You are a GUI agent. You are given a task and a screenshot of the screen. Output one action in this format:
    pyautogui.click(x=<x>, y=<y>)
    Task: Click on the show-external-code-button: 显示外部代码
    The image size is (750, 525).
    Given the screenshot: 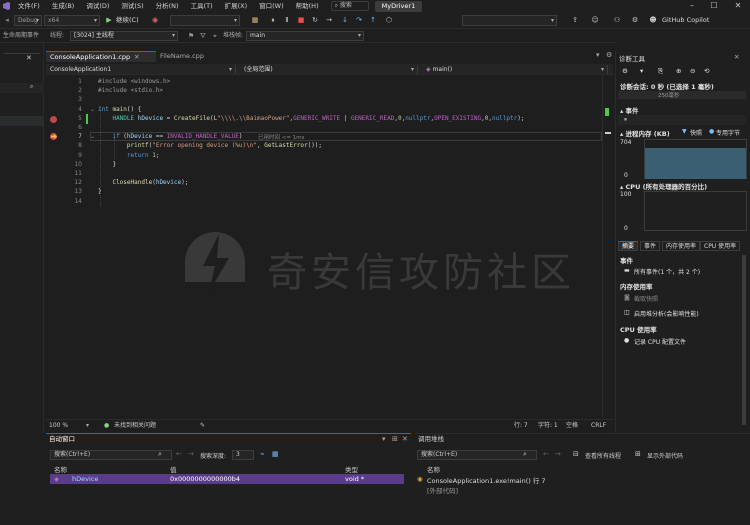 What is the action you would take?
    pyautogui.click(x=665, y=455)
    